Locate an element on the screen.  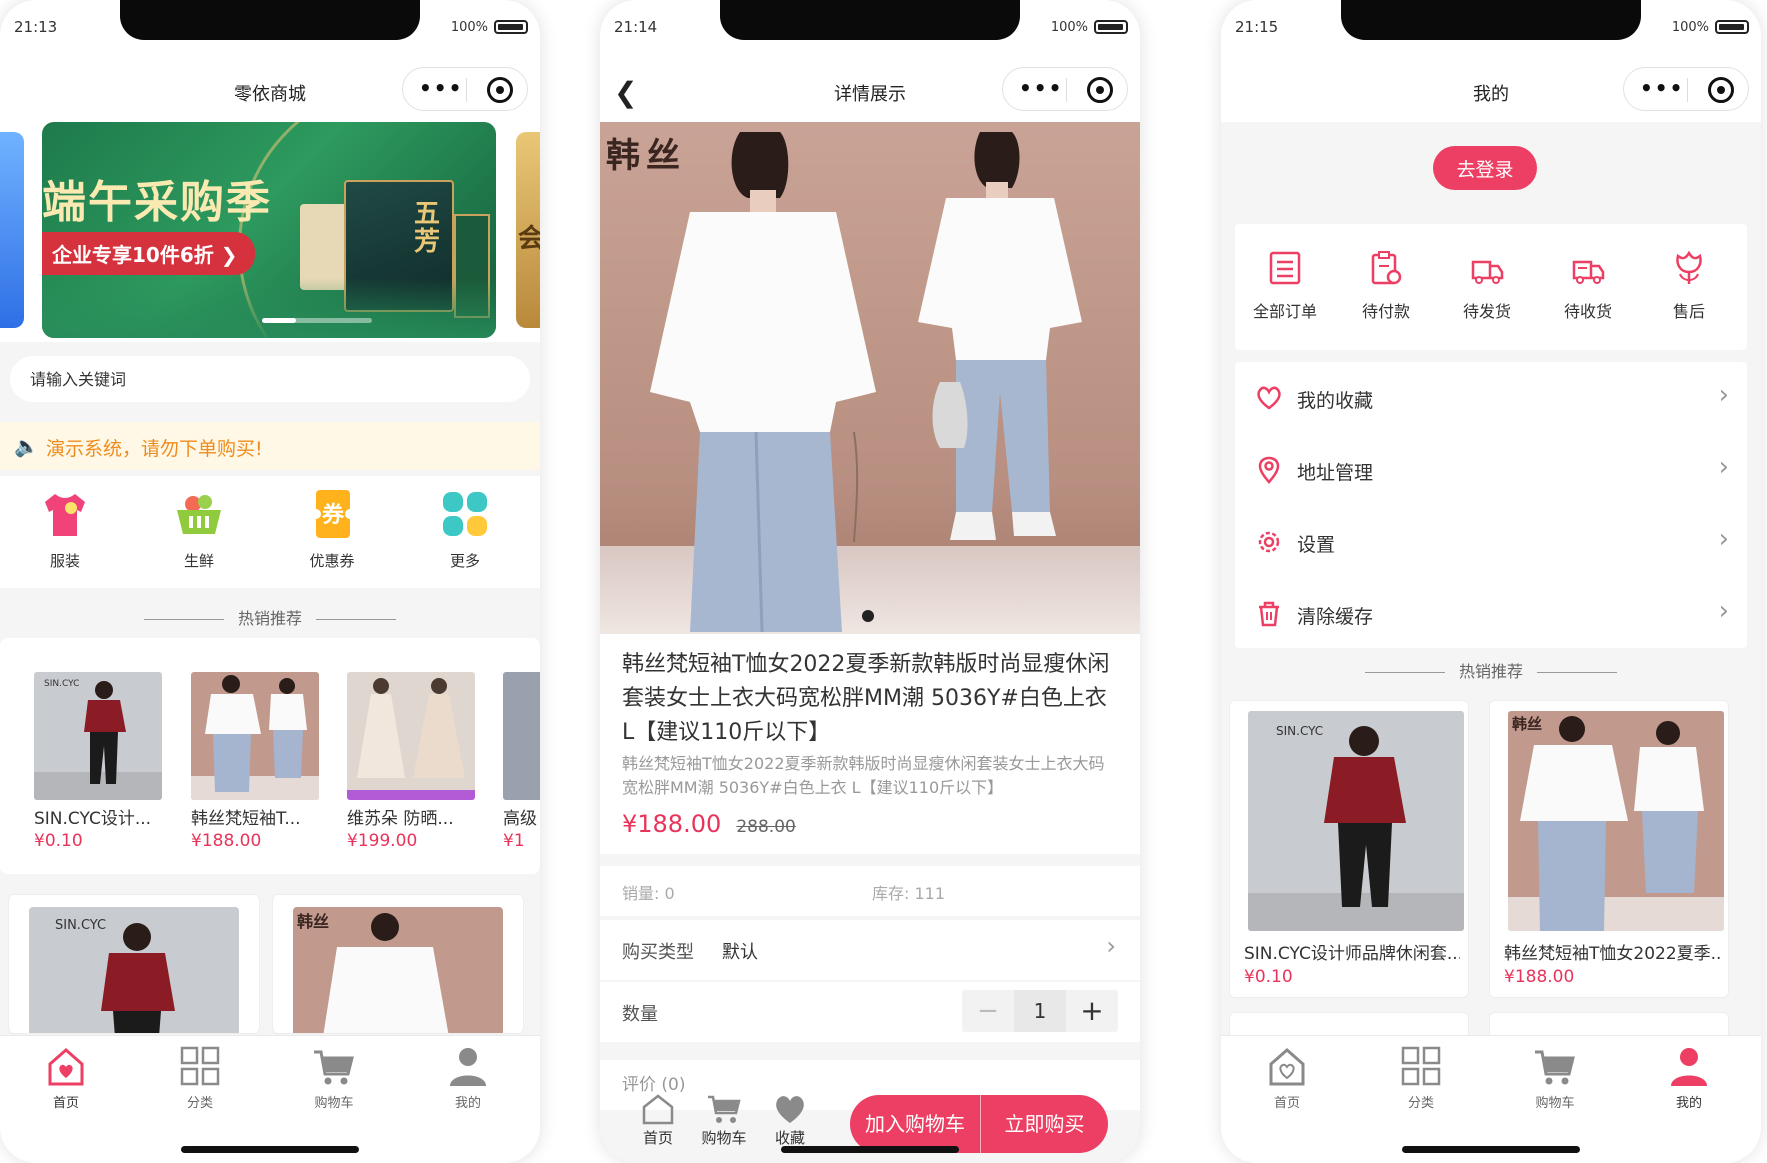
nav-bar: ❮ 详情展示 ••• is located at coordinates (870, 91).